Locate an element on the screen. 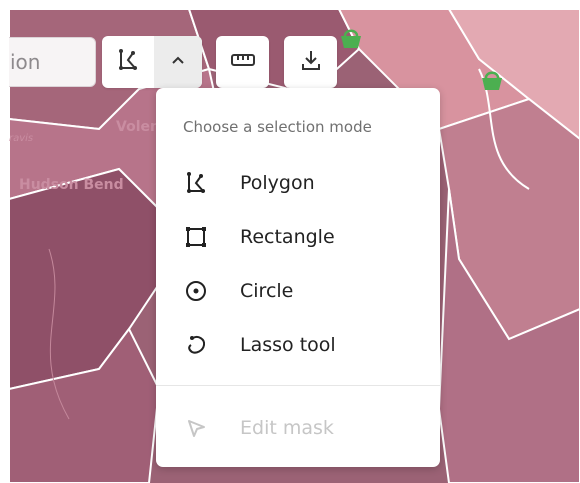 Image resolution: width=580 pixels, height=483 pixels. menu-item-polygon: Polygon is located at coordinates (298, 183).